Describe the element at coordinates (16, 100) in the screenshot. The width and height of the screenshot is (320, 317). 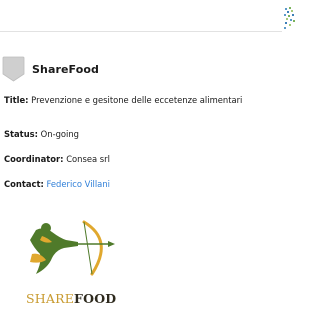
I see `title-label: Title:` at that location.